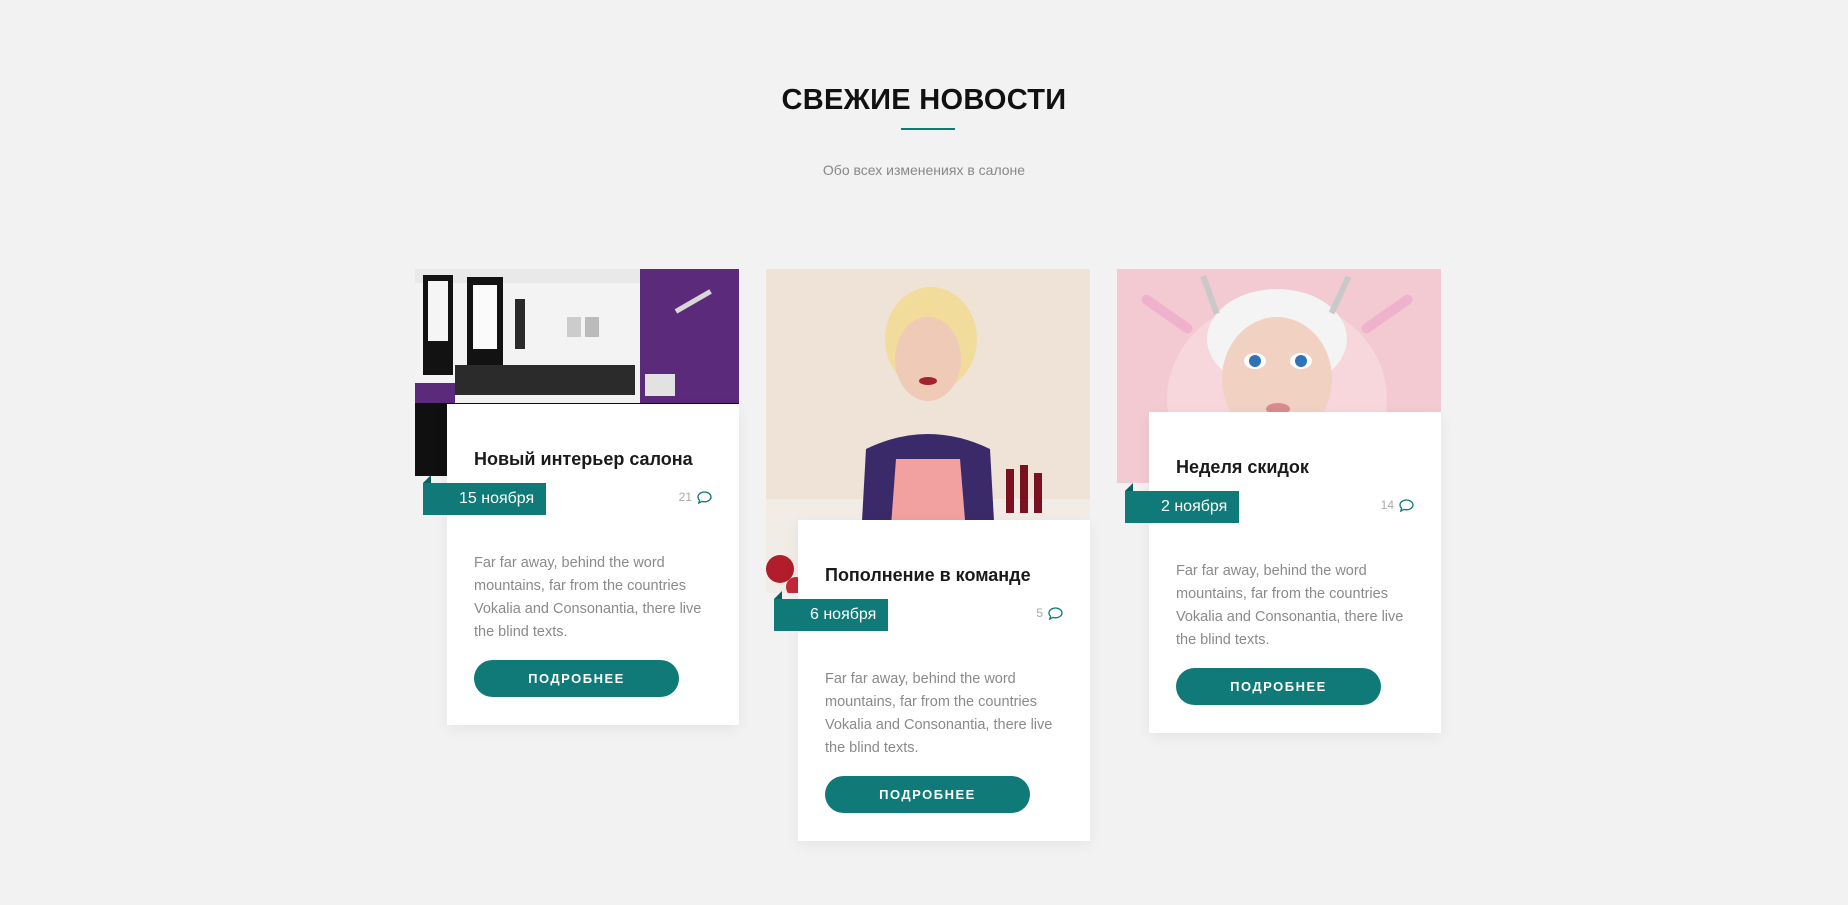 The width and height of the screenshot is (1848, 905). I want to click on news-meta: 6 ноября 5, so click(918, 611).